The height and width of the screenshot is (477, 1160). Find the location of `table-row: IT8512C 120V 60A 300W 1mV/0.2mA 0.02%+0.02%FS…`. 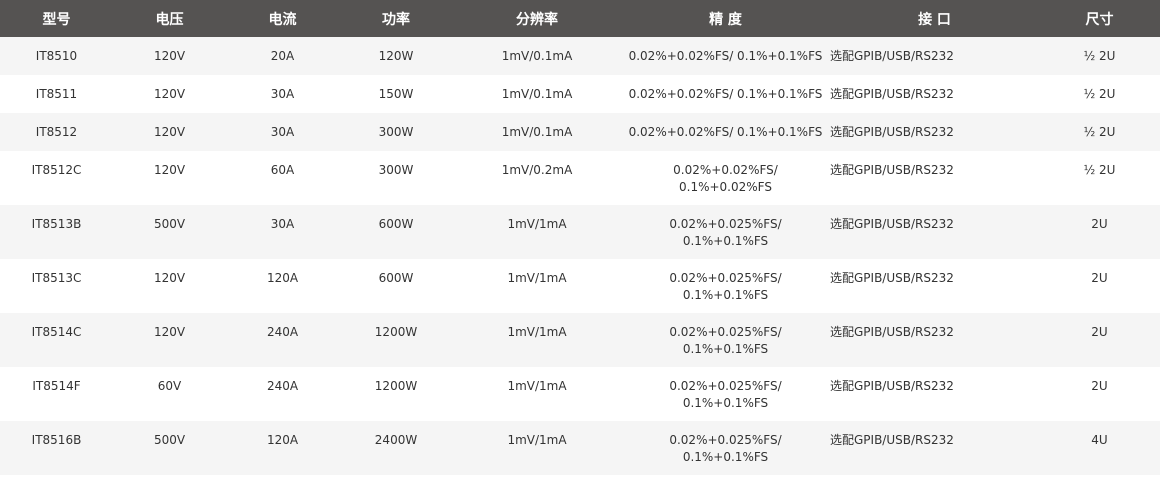

table-row: IT8512C 120V 60A 300W 1mV/0.2mA 0.02%+0.02%FS… is located at coordinates (580, 178).